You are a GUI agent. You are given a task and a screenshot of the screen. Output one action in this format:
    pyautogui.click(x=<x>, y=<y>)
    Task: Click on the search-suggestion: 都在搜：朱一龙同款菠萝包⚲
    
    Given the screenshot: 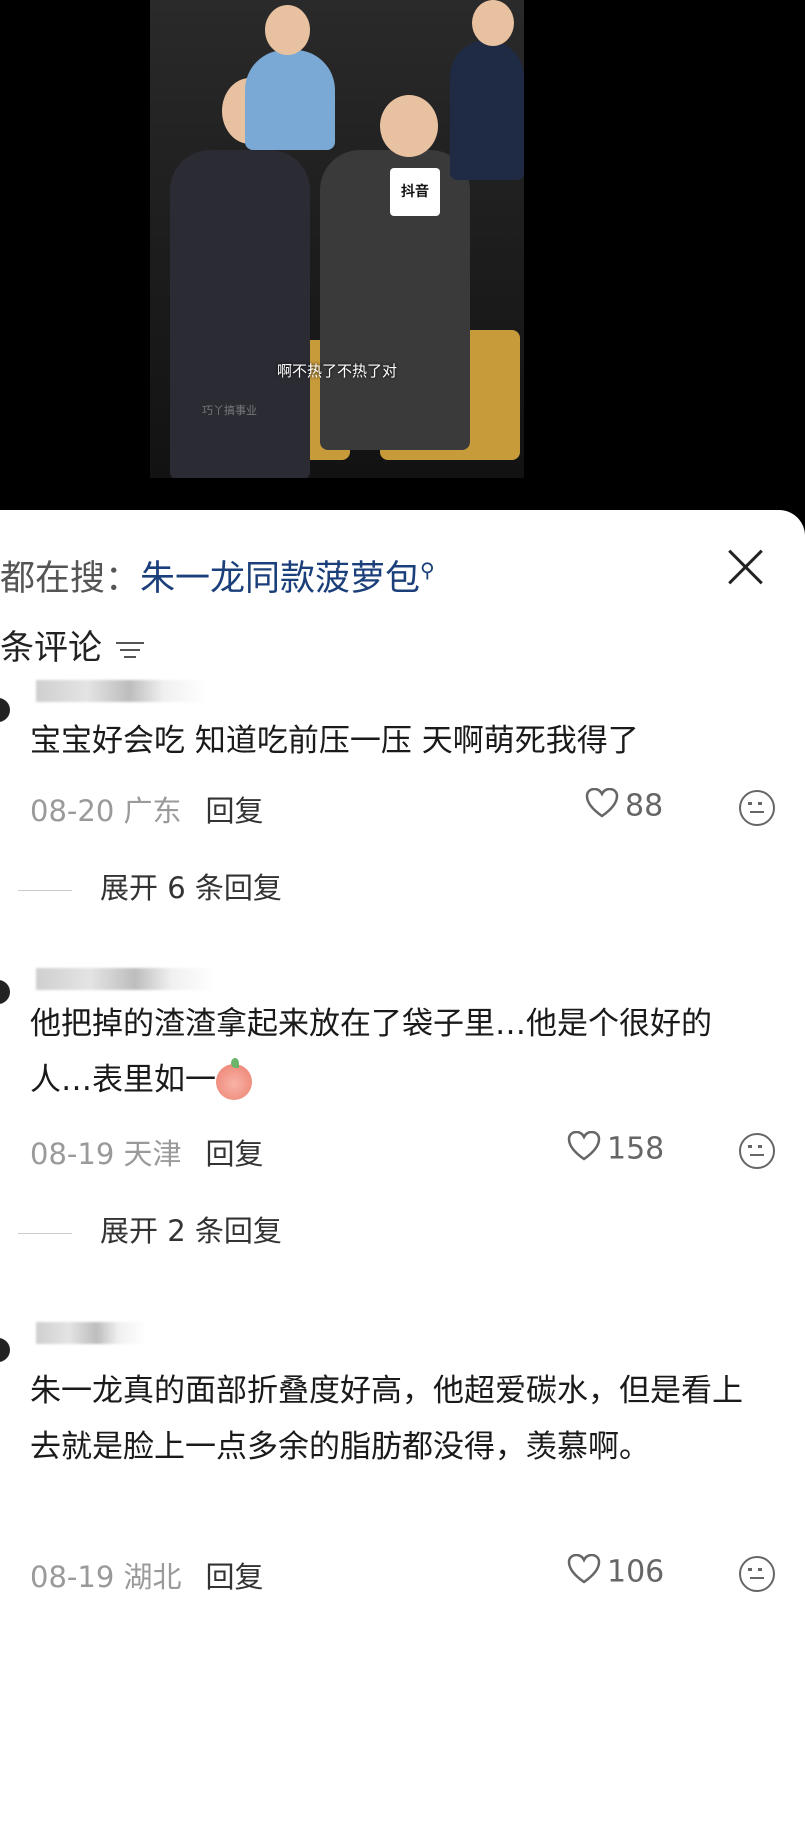 What is the action you would take?
    pyautogui.click(x=217, y=575)
    